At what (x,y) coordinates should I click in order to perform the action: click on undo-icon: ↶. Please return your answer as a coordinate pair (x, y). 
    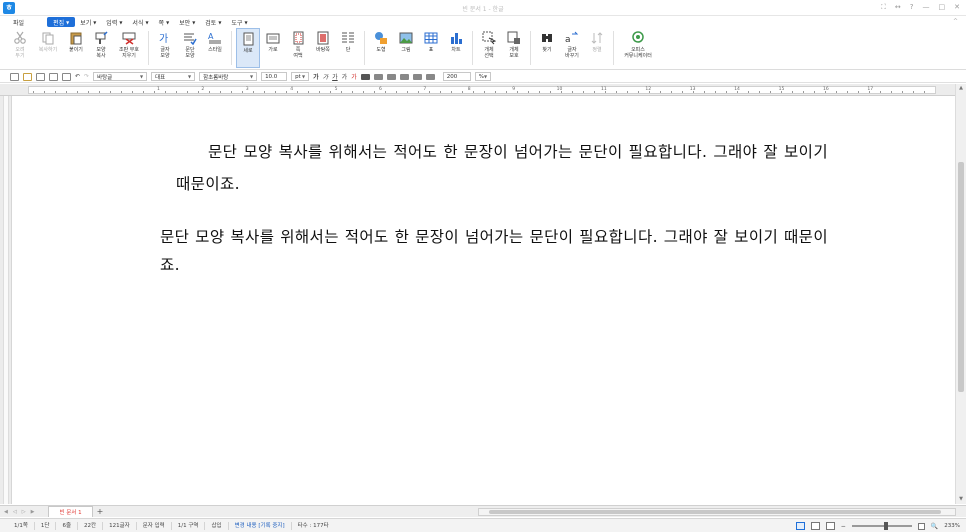
    Looking at the image, I should click on (77, 76).